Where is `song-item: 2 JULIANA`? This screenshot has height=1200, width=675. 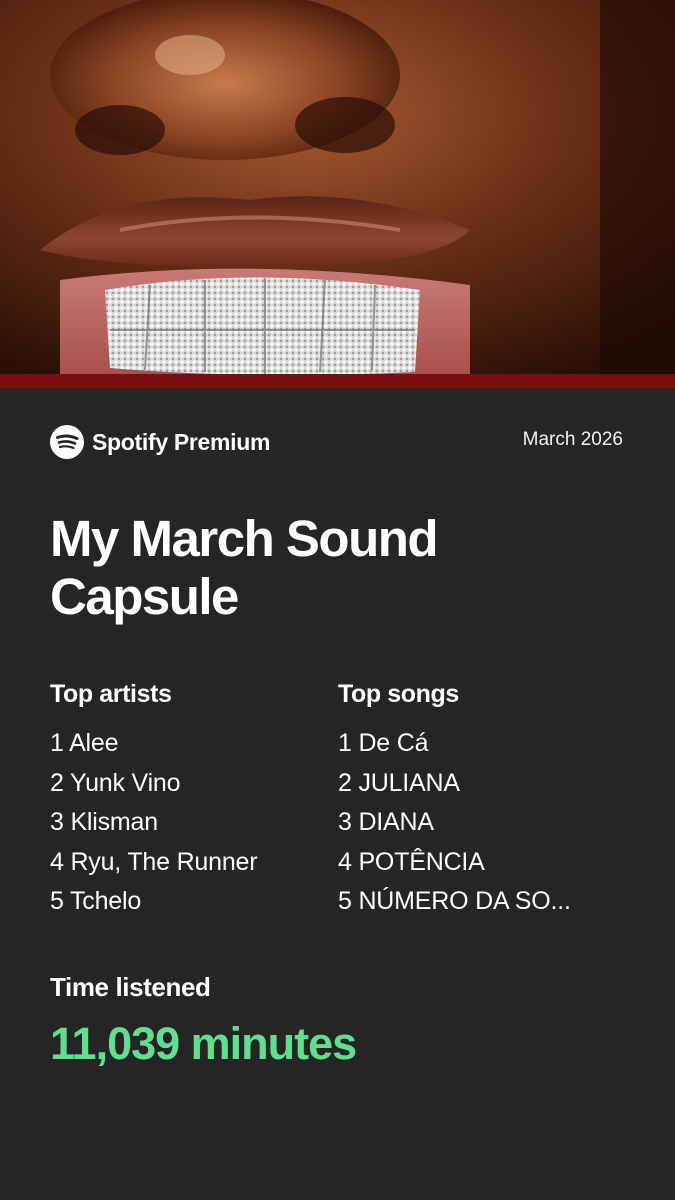 song-item: 2 JULIANA is located at coordinates (399, 782).